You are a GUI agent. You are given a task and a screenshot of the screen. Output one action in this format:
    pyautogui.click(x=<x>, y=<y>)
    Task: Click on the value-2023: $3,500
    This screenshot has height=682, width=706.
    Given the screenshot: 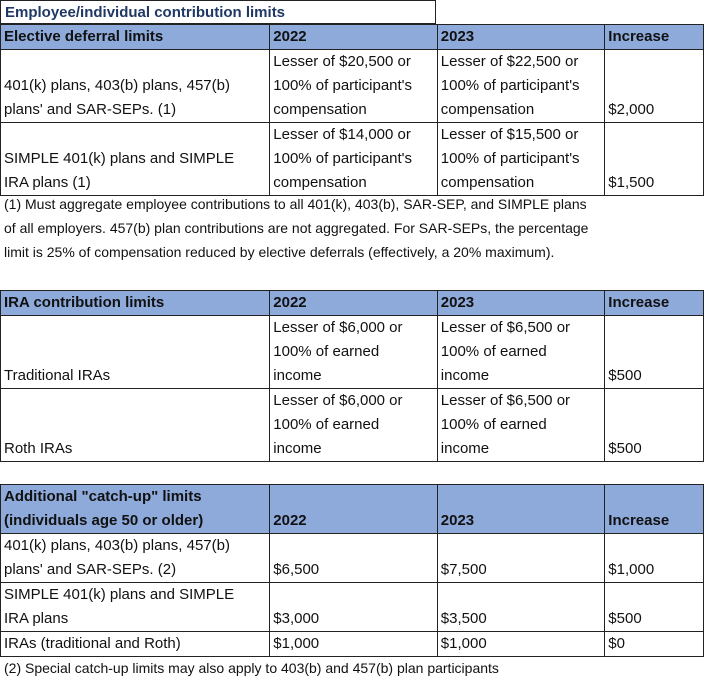 What is the action you would take?
    pyautogui.click(x=521, y=607)
    